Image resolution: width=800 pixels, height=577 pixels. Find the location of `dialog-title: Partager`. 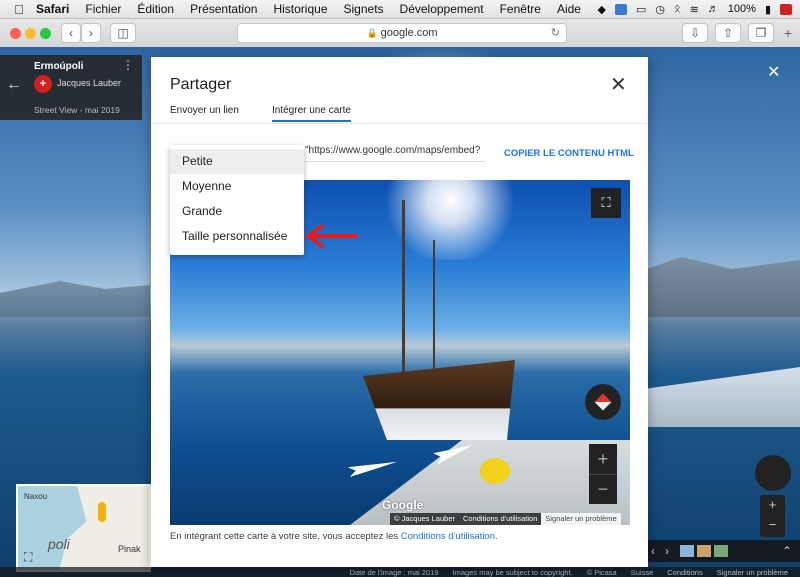

dialog-title: Partager is located at coordinates (201, 84).